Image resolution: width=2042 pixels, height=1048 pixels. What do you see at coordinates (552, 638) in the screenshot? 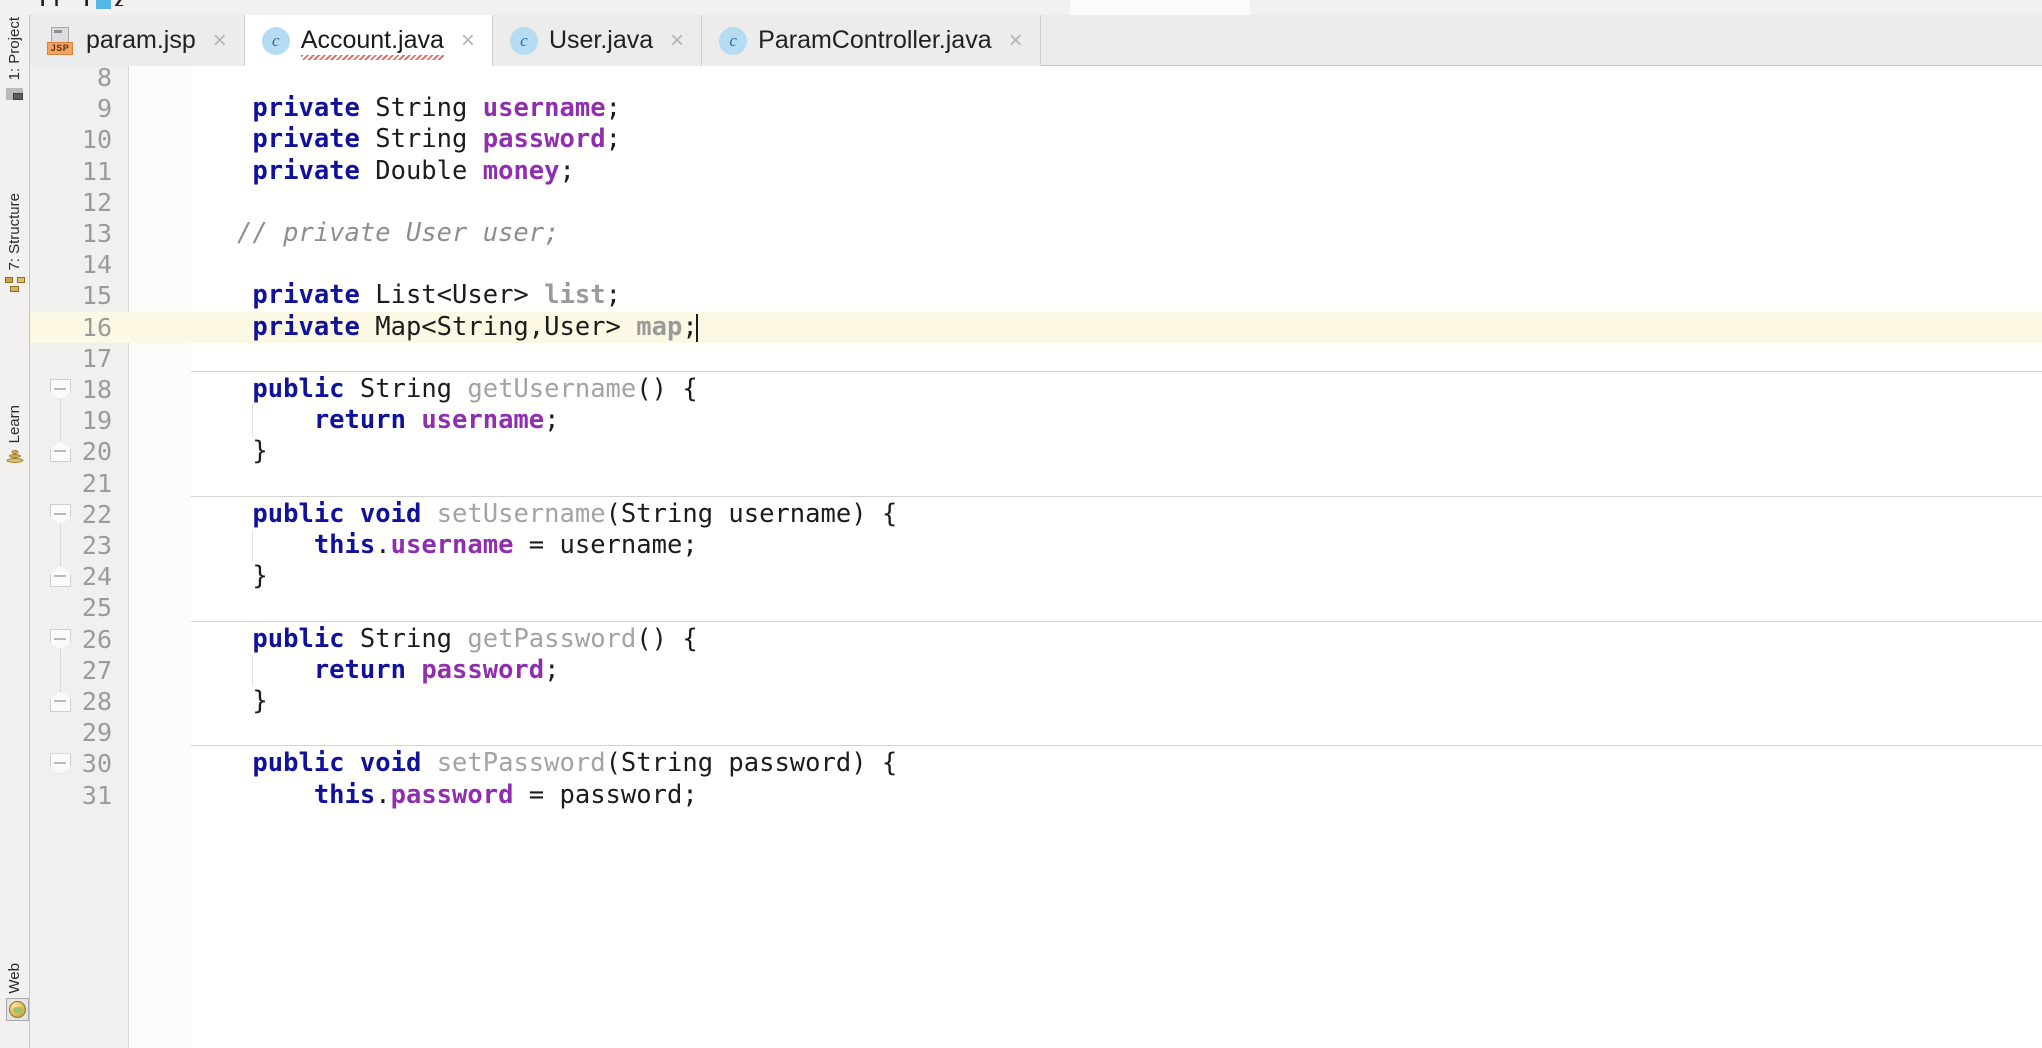
I see `code-token: getPassword` at bounding box center [552, 638].